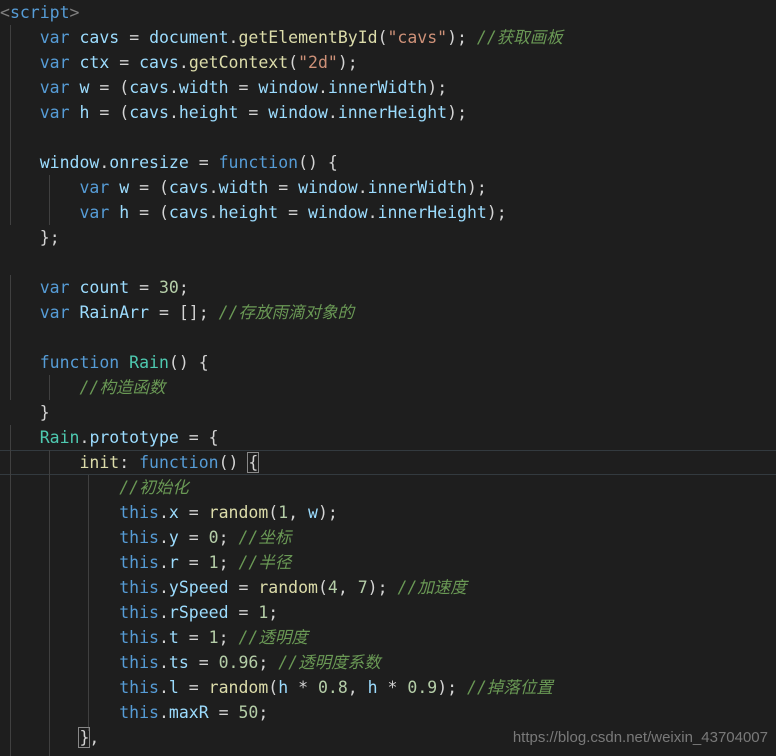 Image resolution: width=776 pixels, height=756 pixels. What do you see at coordinates (388, 312) in the screenshot?
I see `code-line: var RainArr = []; //存放雨滴对象的` at bounding box center [388, 312].